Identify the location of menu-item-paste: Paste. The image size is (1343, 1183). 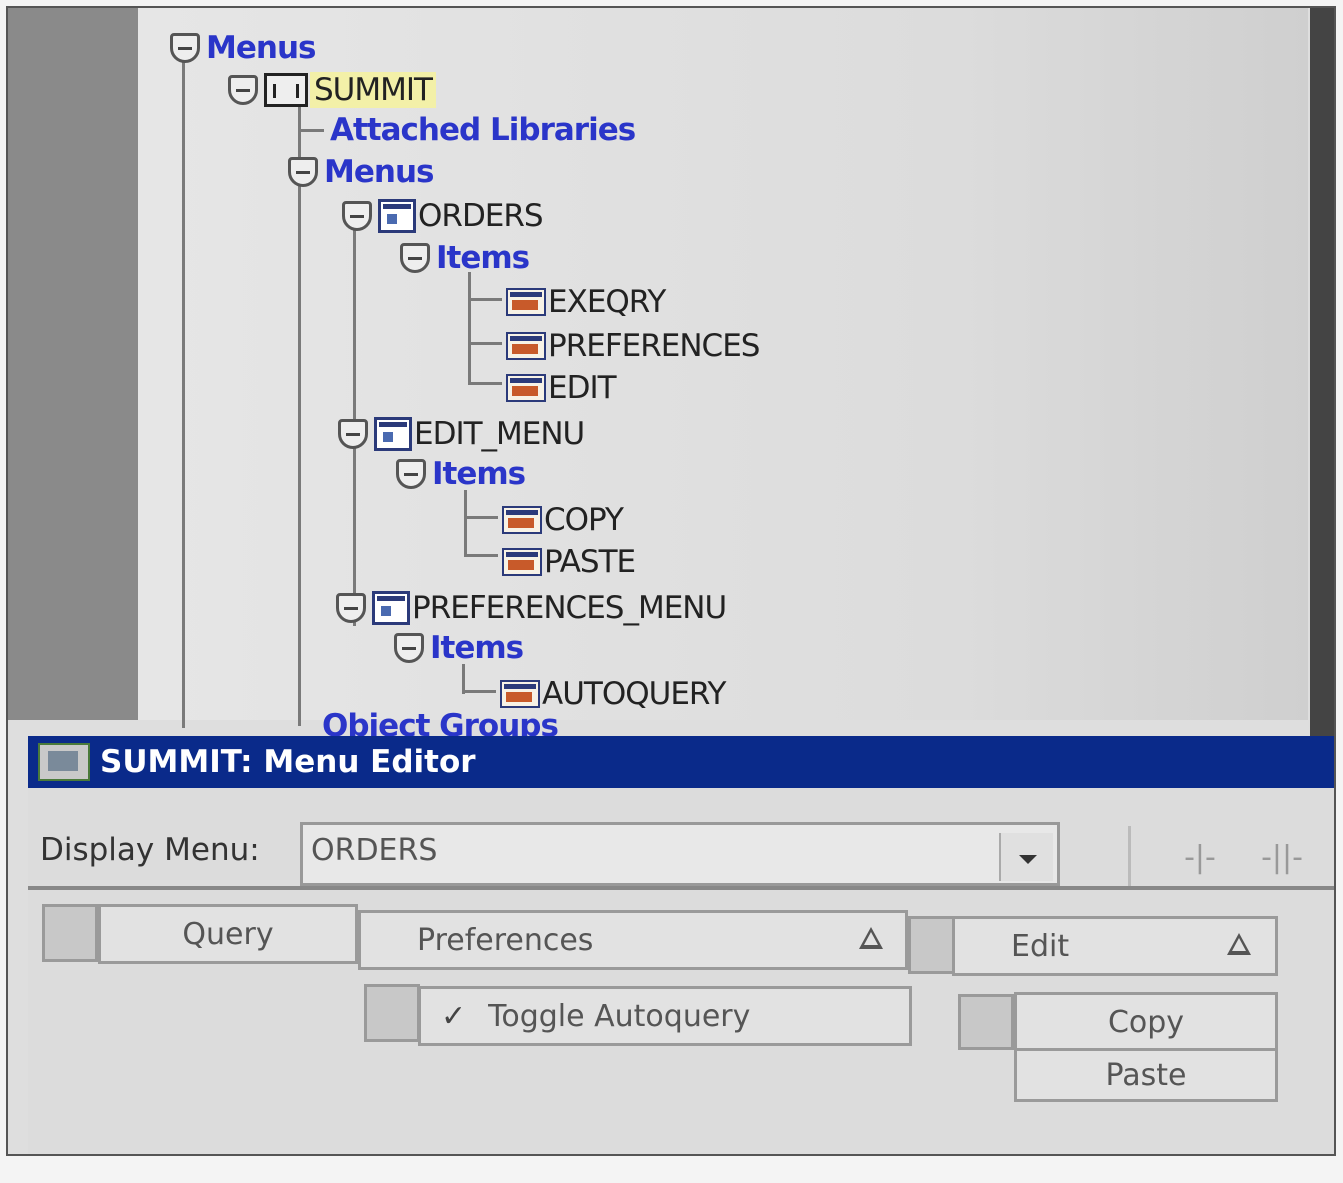
(1146, 1075).